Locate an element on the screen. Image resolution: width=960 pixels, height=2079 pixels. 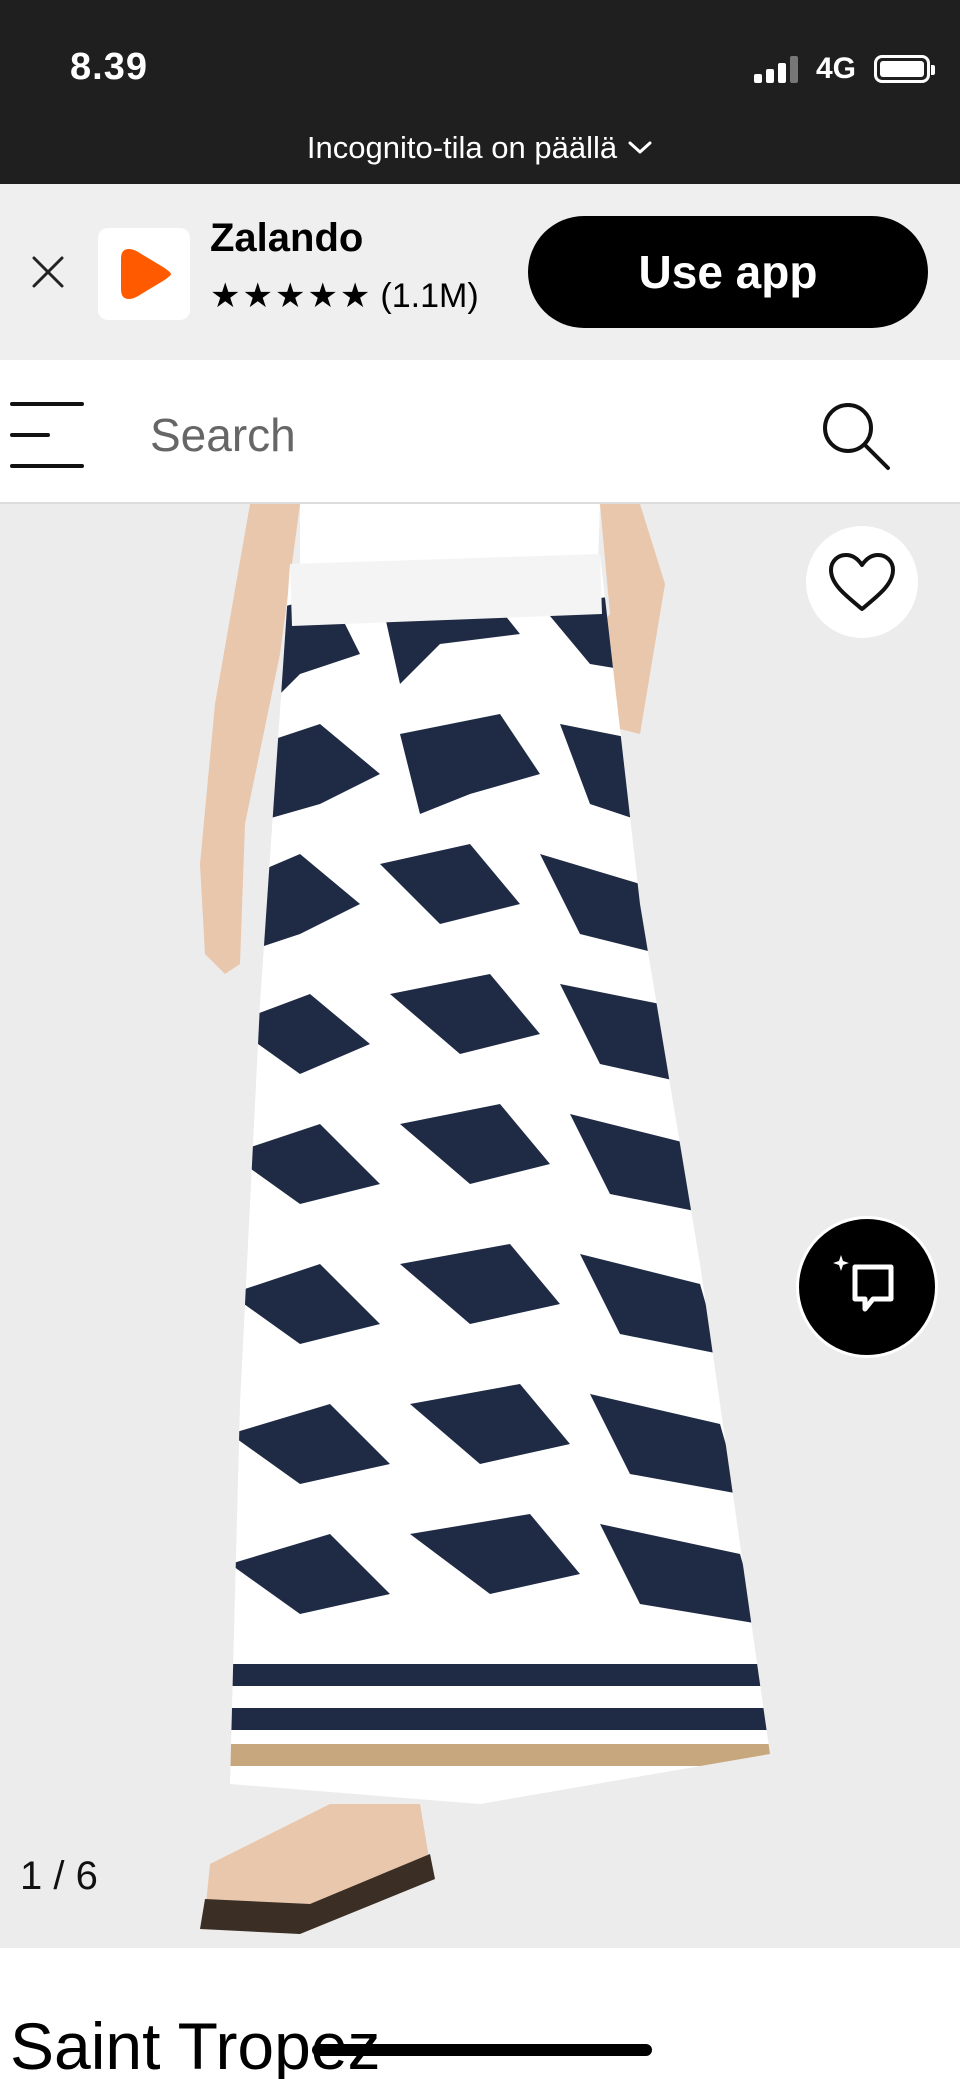
status-indicators: 4G is located at coordinates (844, 69).